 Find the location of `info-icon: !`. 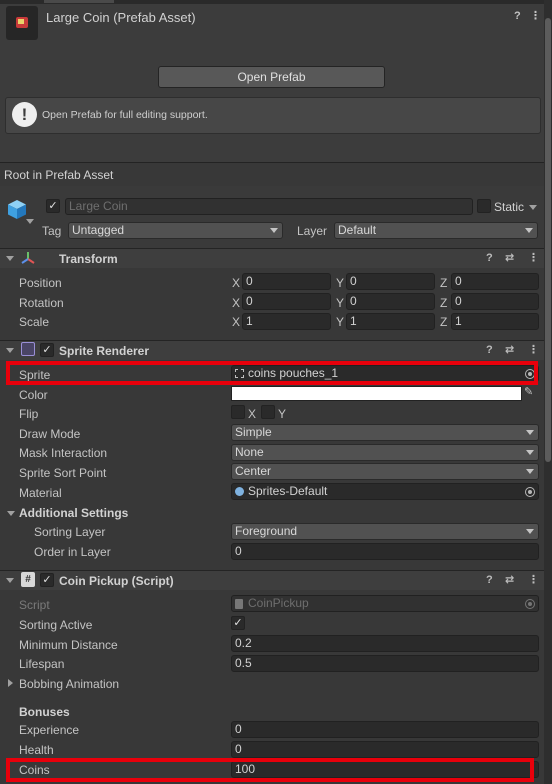

info-icon: ! is located at coordinates (24, 114).